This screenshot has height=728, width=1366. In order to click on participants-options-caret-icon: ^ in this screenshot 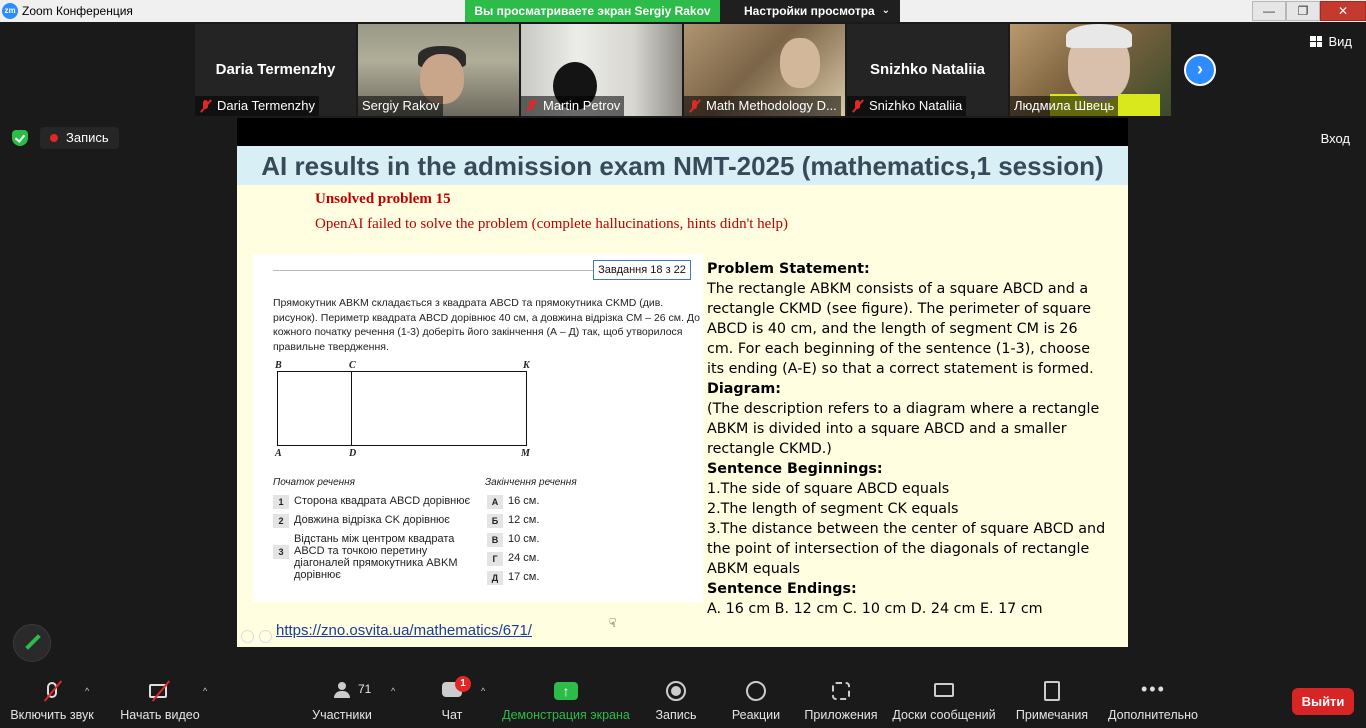, I will do `click(393, 691)`.